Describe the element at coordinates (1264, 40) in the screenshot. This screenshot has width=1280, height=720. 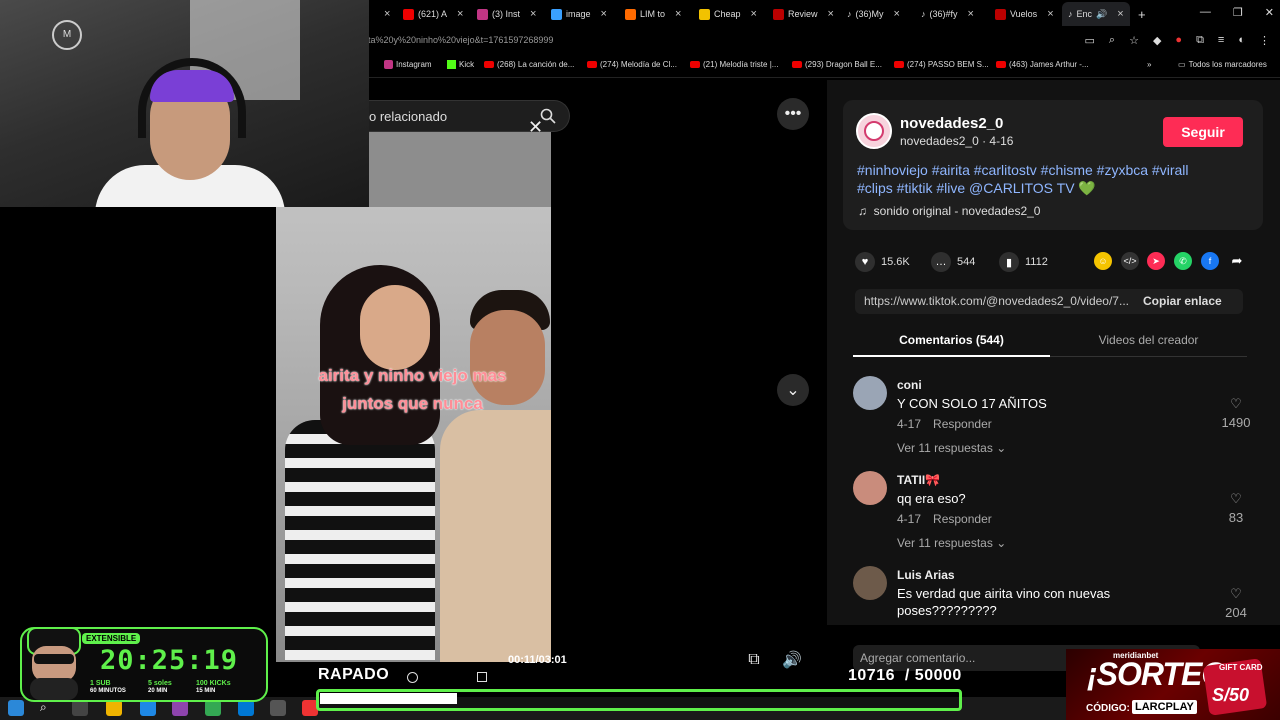
I see `menu-icon: ⋮` at that location.